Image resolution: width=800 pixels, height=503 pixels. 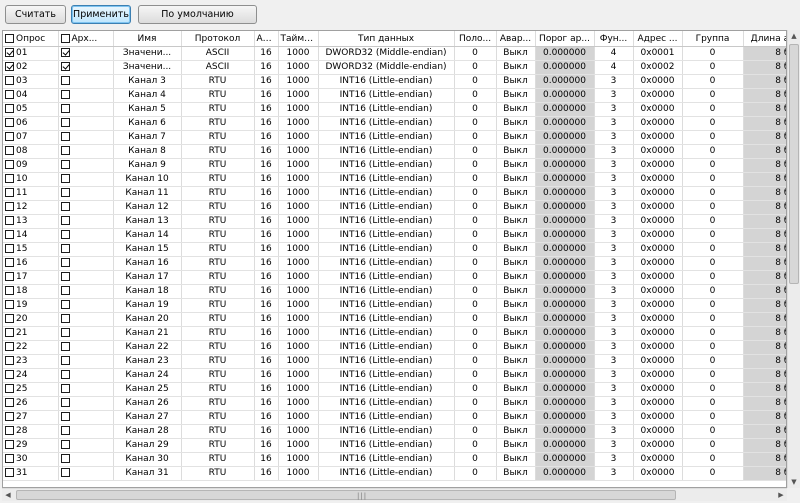 I want to click on poll-cell: 04, so click(x=31, y=95).